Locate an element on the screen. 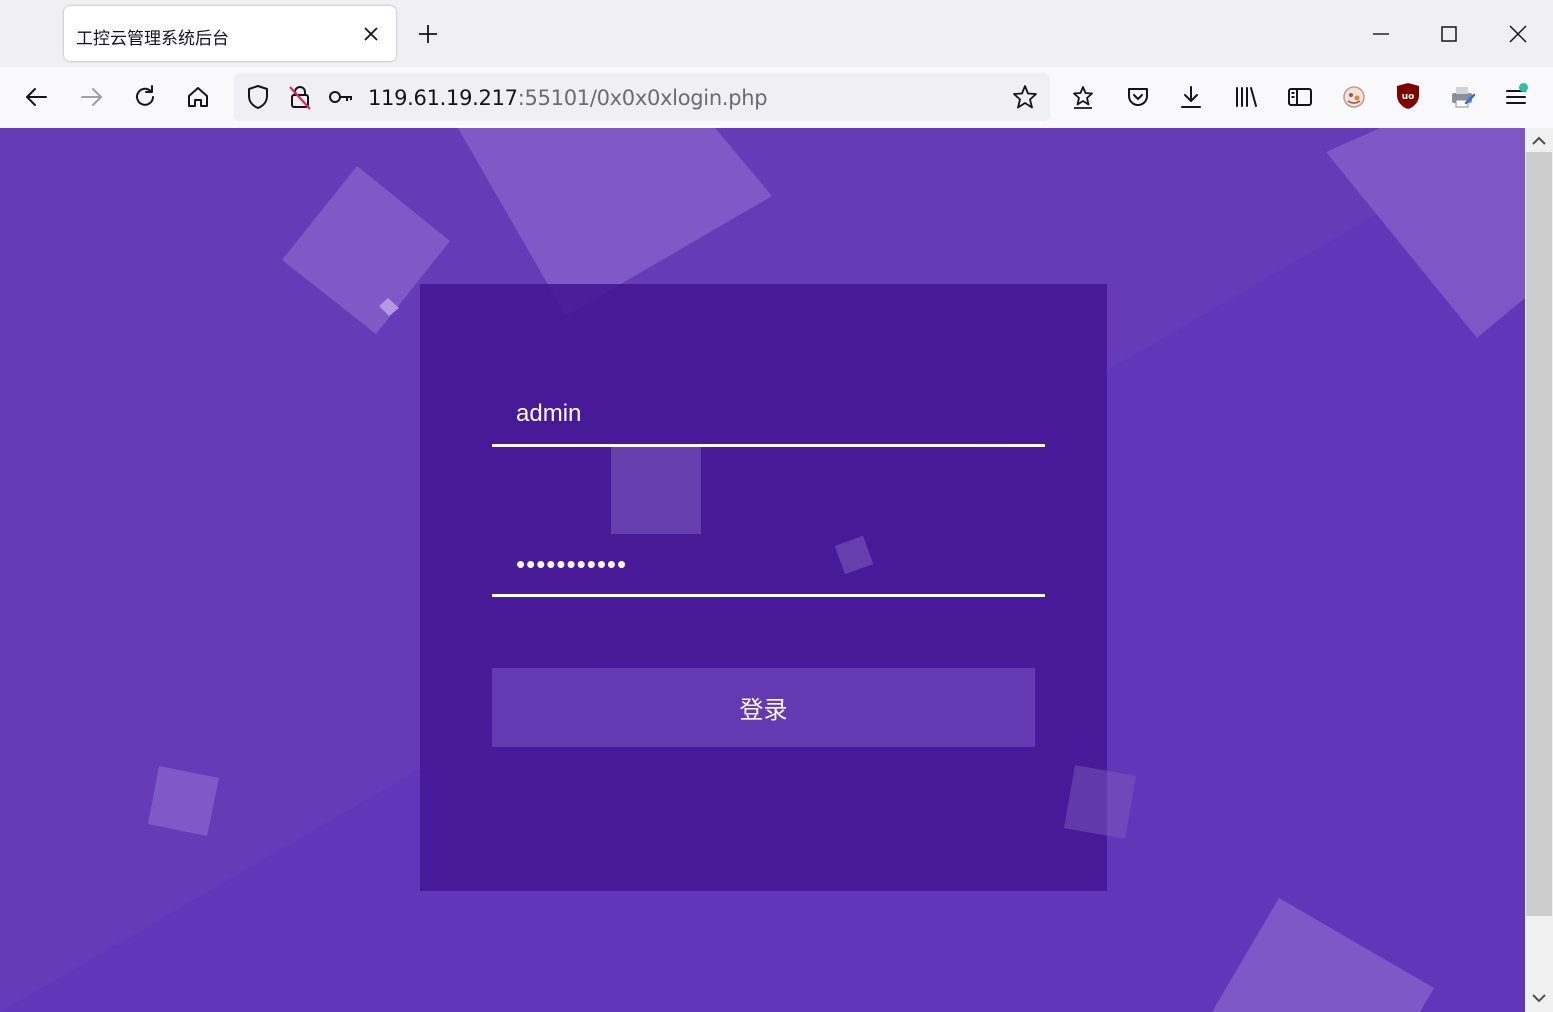  maximize-icon is located at coordinates (1449, 34).